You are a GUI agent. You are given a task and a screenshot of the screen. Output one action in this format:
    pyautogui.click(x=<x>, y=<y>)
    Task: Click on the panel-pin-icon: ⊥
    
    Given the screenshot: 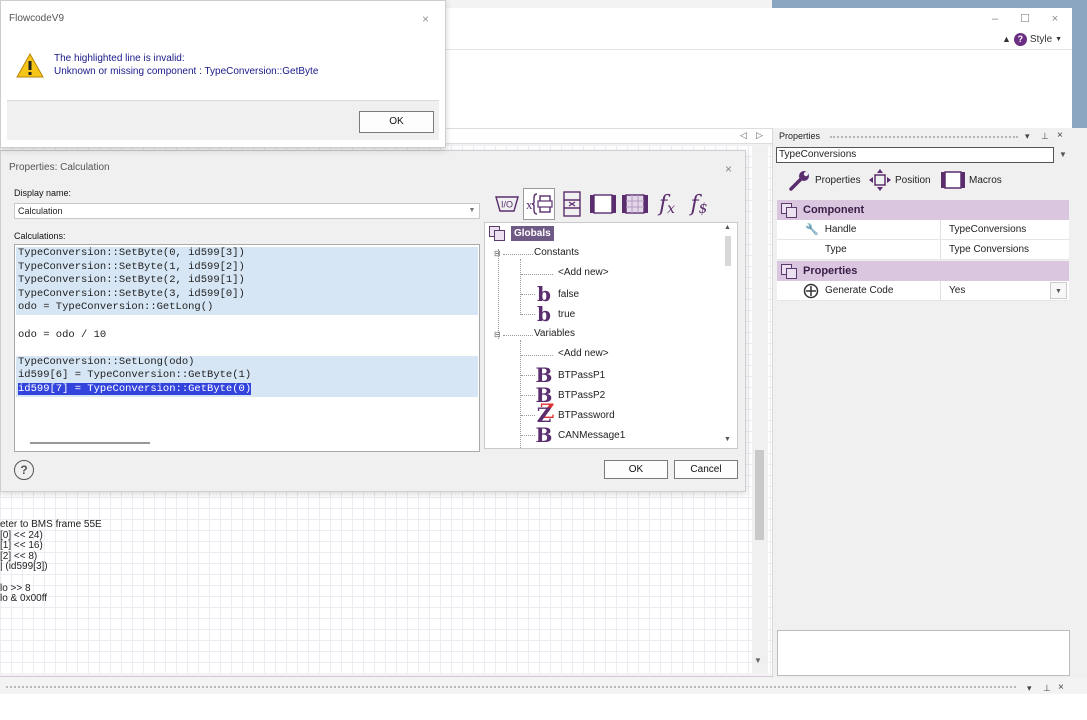 What is the action you would take?
    pyautogui.click(x=1045, y=136)
    